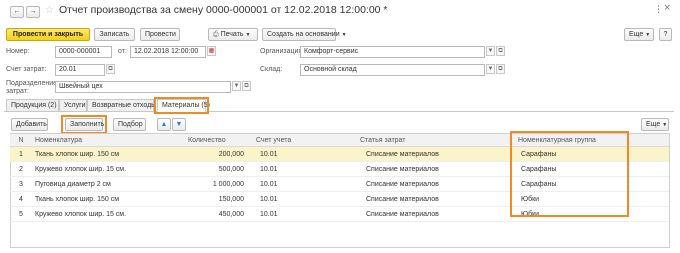 The image size is (680, 253). What do you see at coordinates (121, 105) in the screenshot?
I see `tab-returnable-waste: Возвратные отходы` at bounding box center [121, 105].